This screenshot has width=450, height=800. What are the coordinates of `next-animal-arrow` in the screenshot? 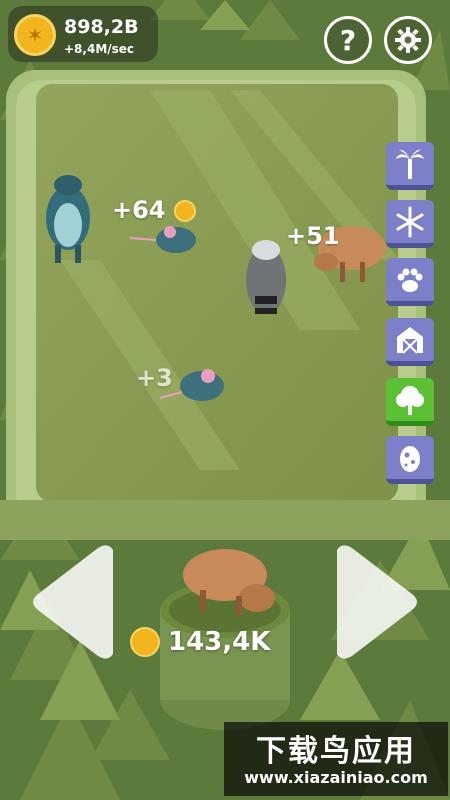 It's located at (372, 602).